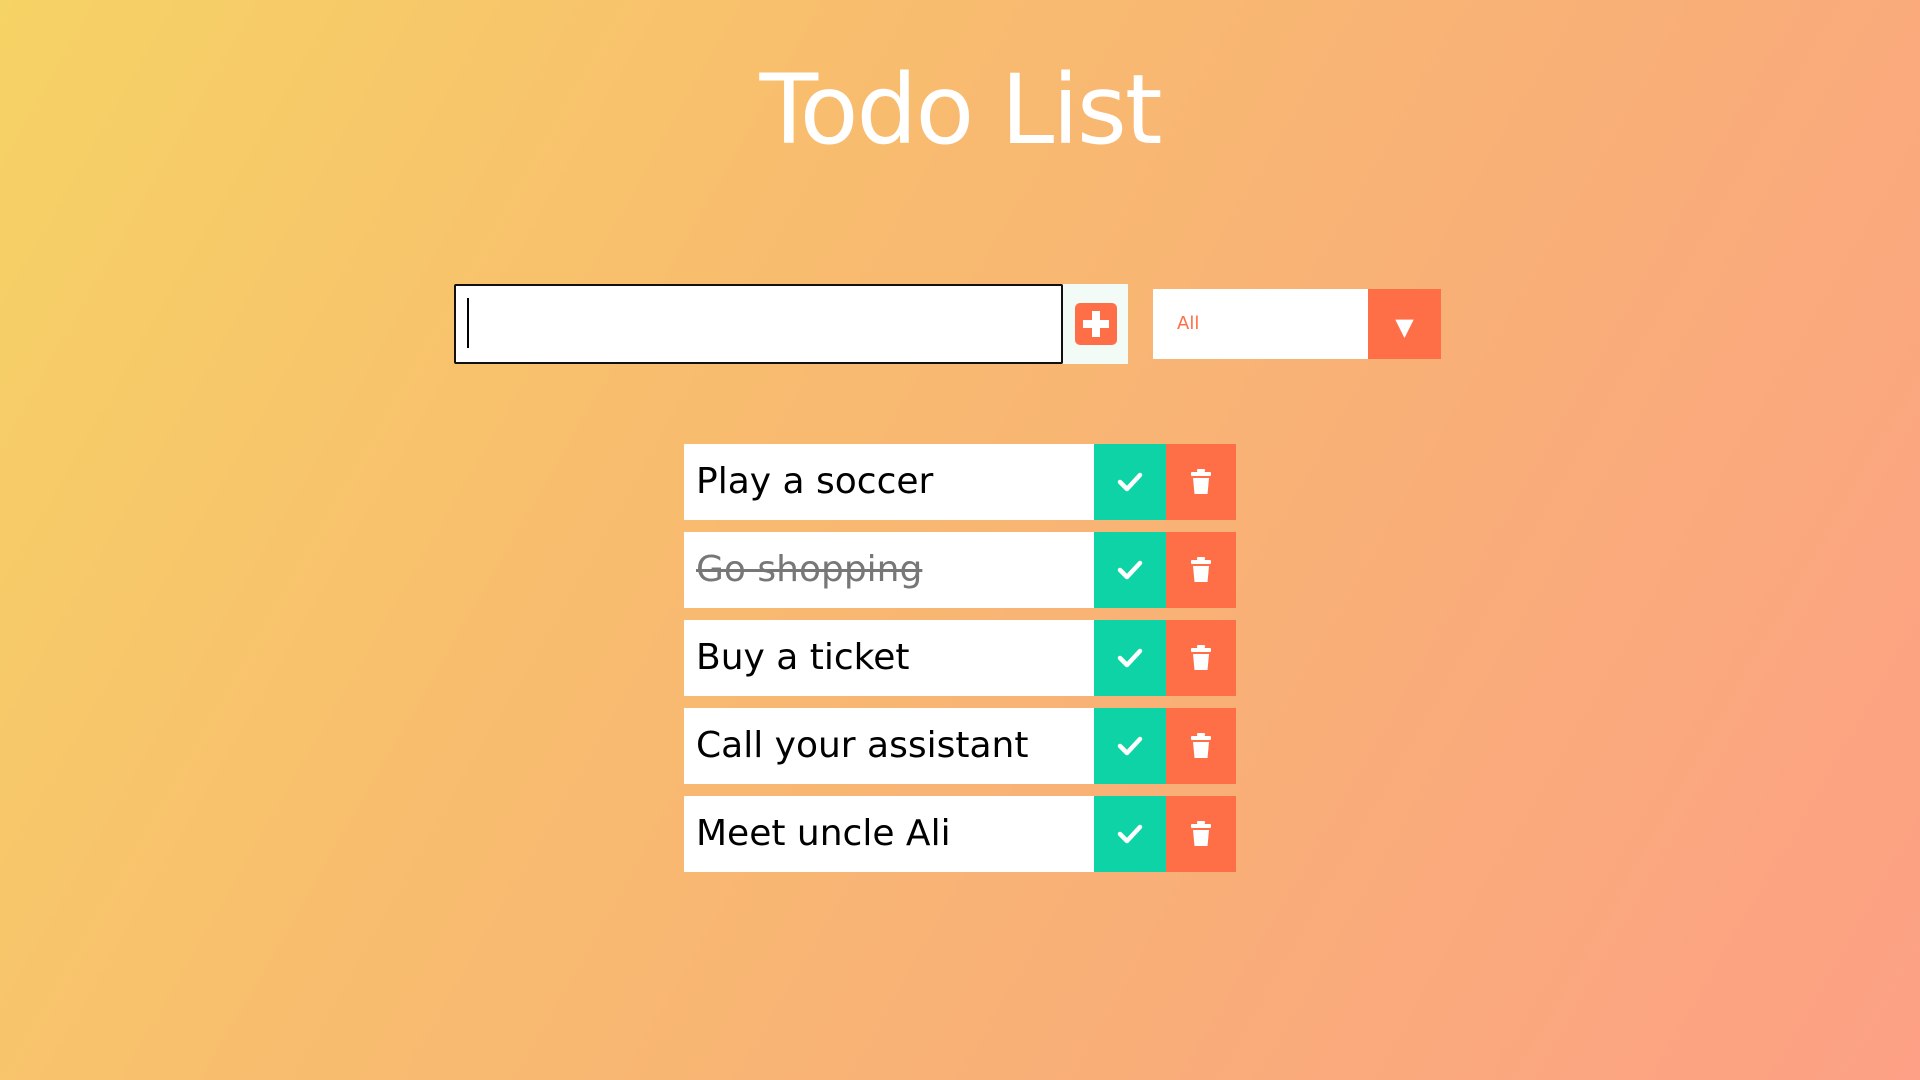 The width and height of the screenshot is (1920, 1080). Describe the element at coordinates (889, 834) in the screenshot. I see `todo-text: Meet uncle Ali` at that location.